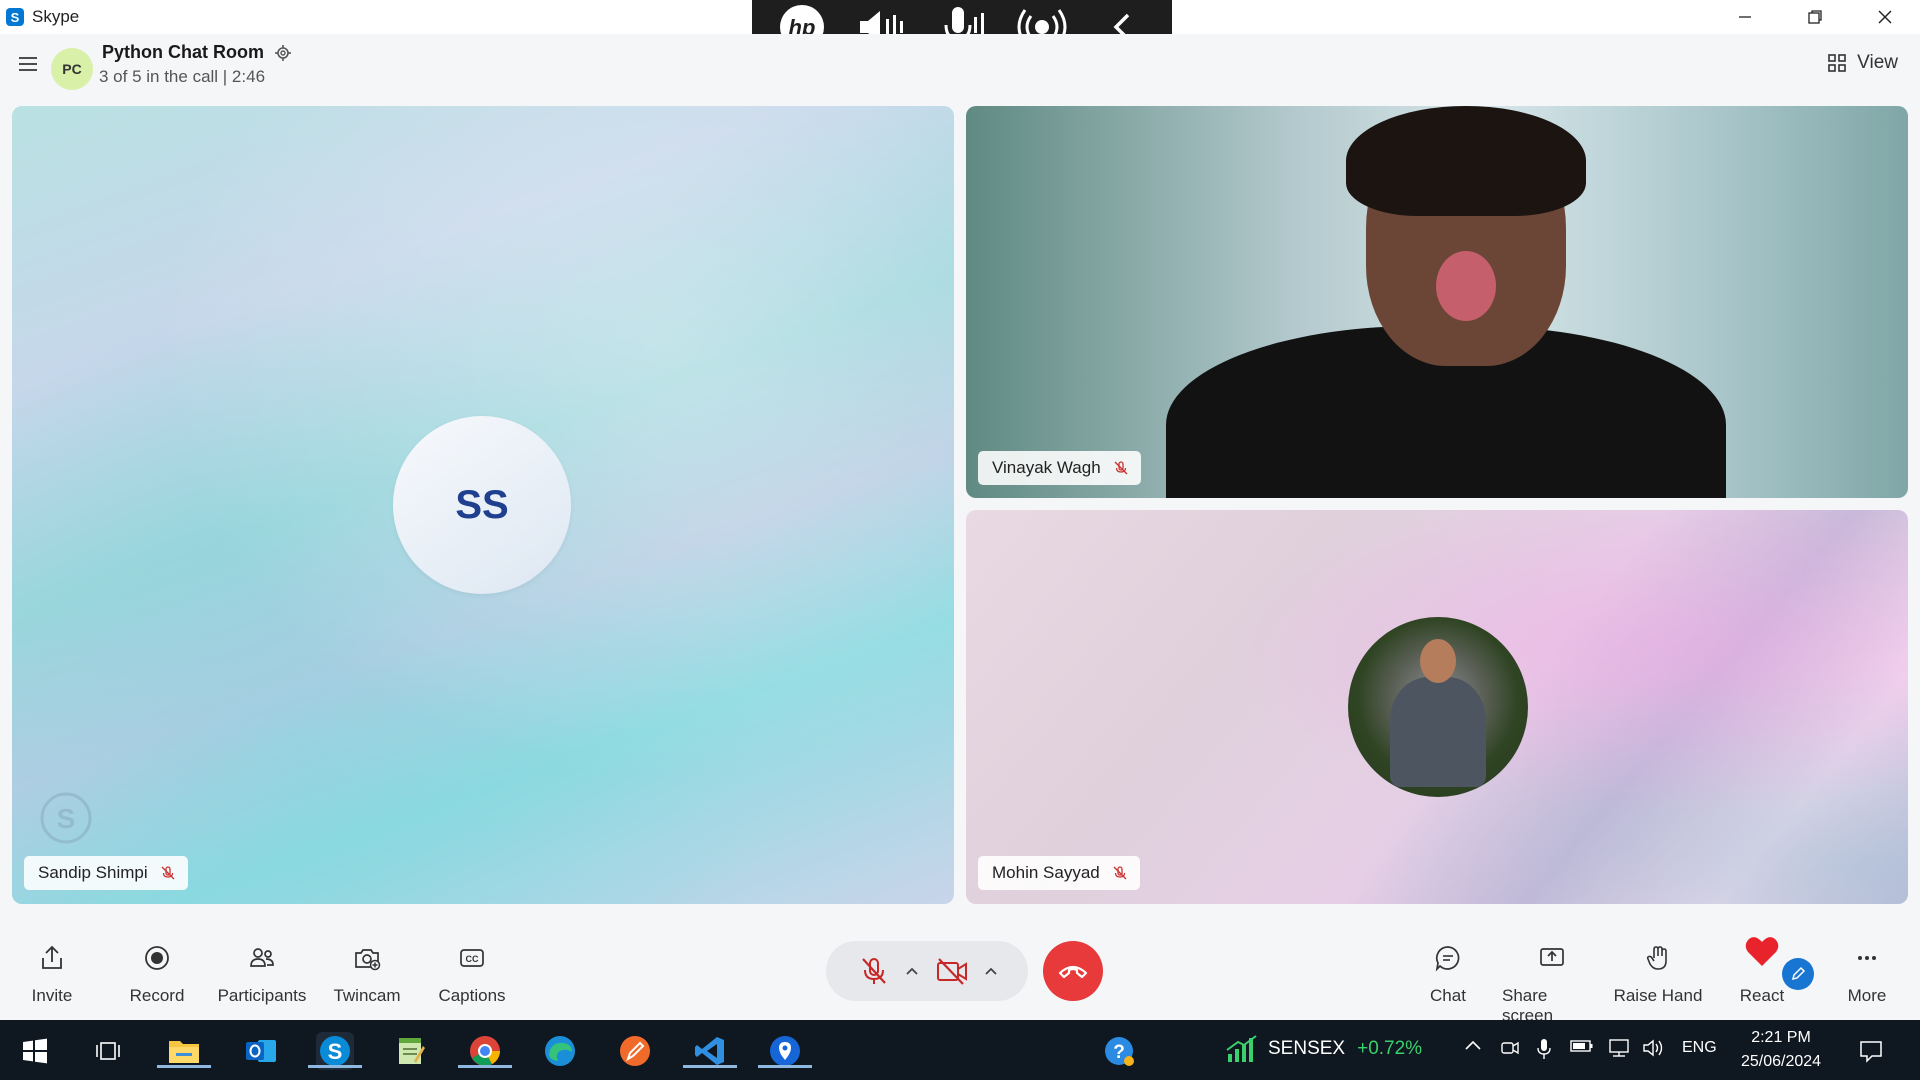  Describe the element at coordinates (1762, 952) in the screenshot. I see `heart-icon` at that location.